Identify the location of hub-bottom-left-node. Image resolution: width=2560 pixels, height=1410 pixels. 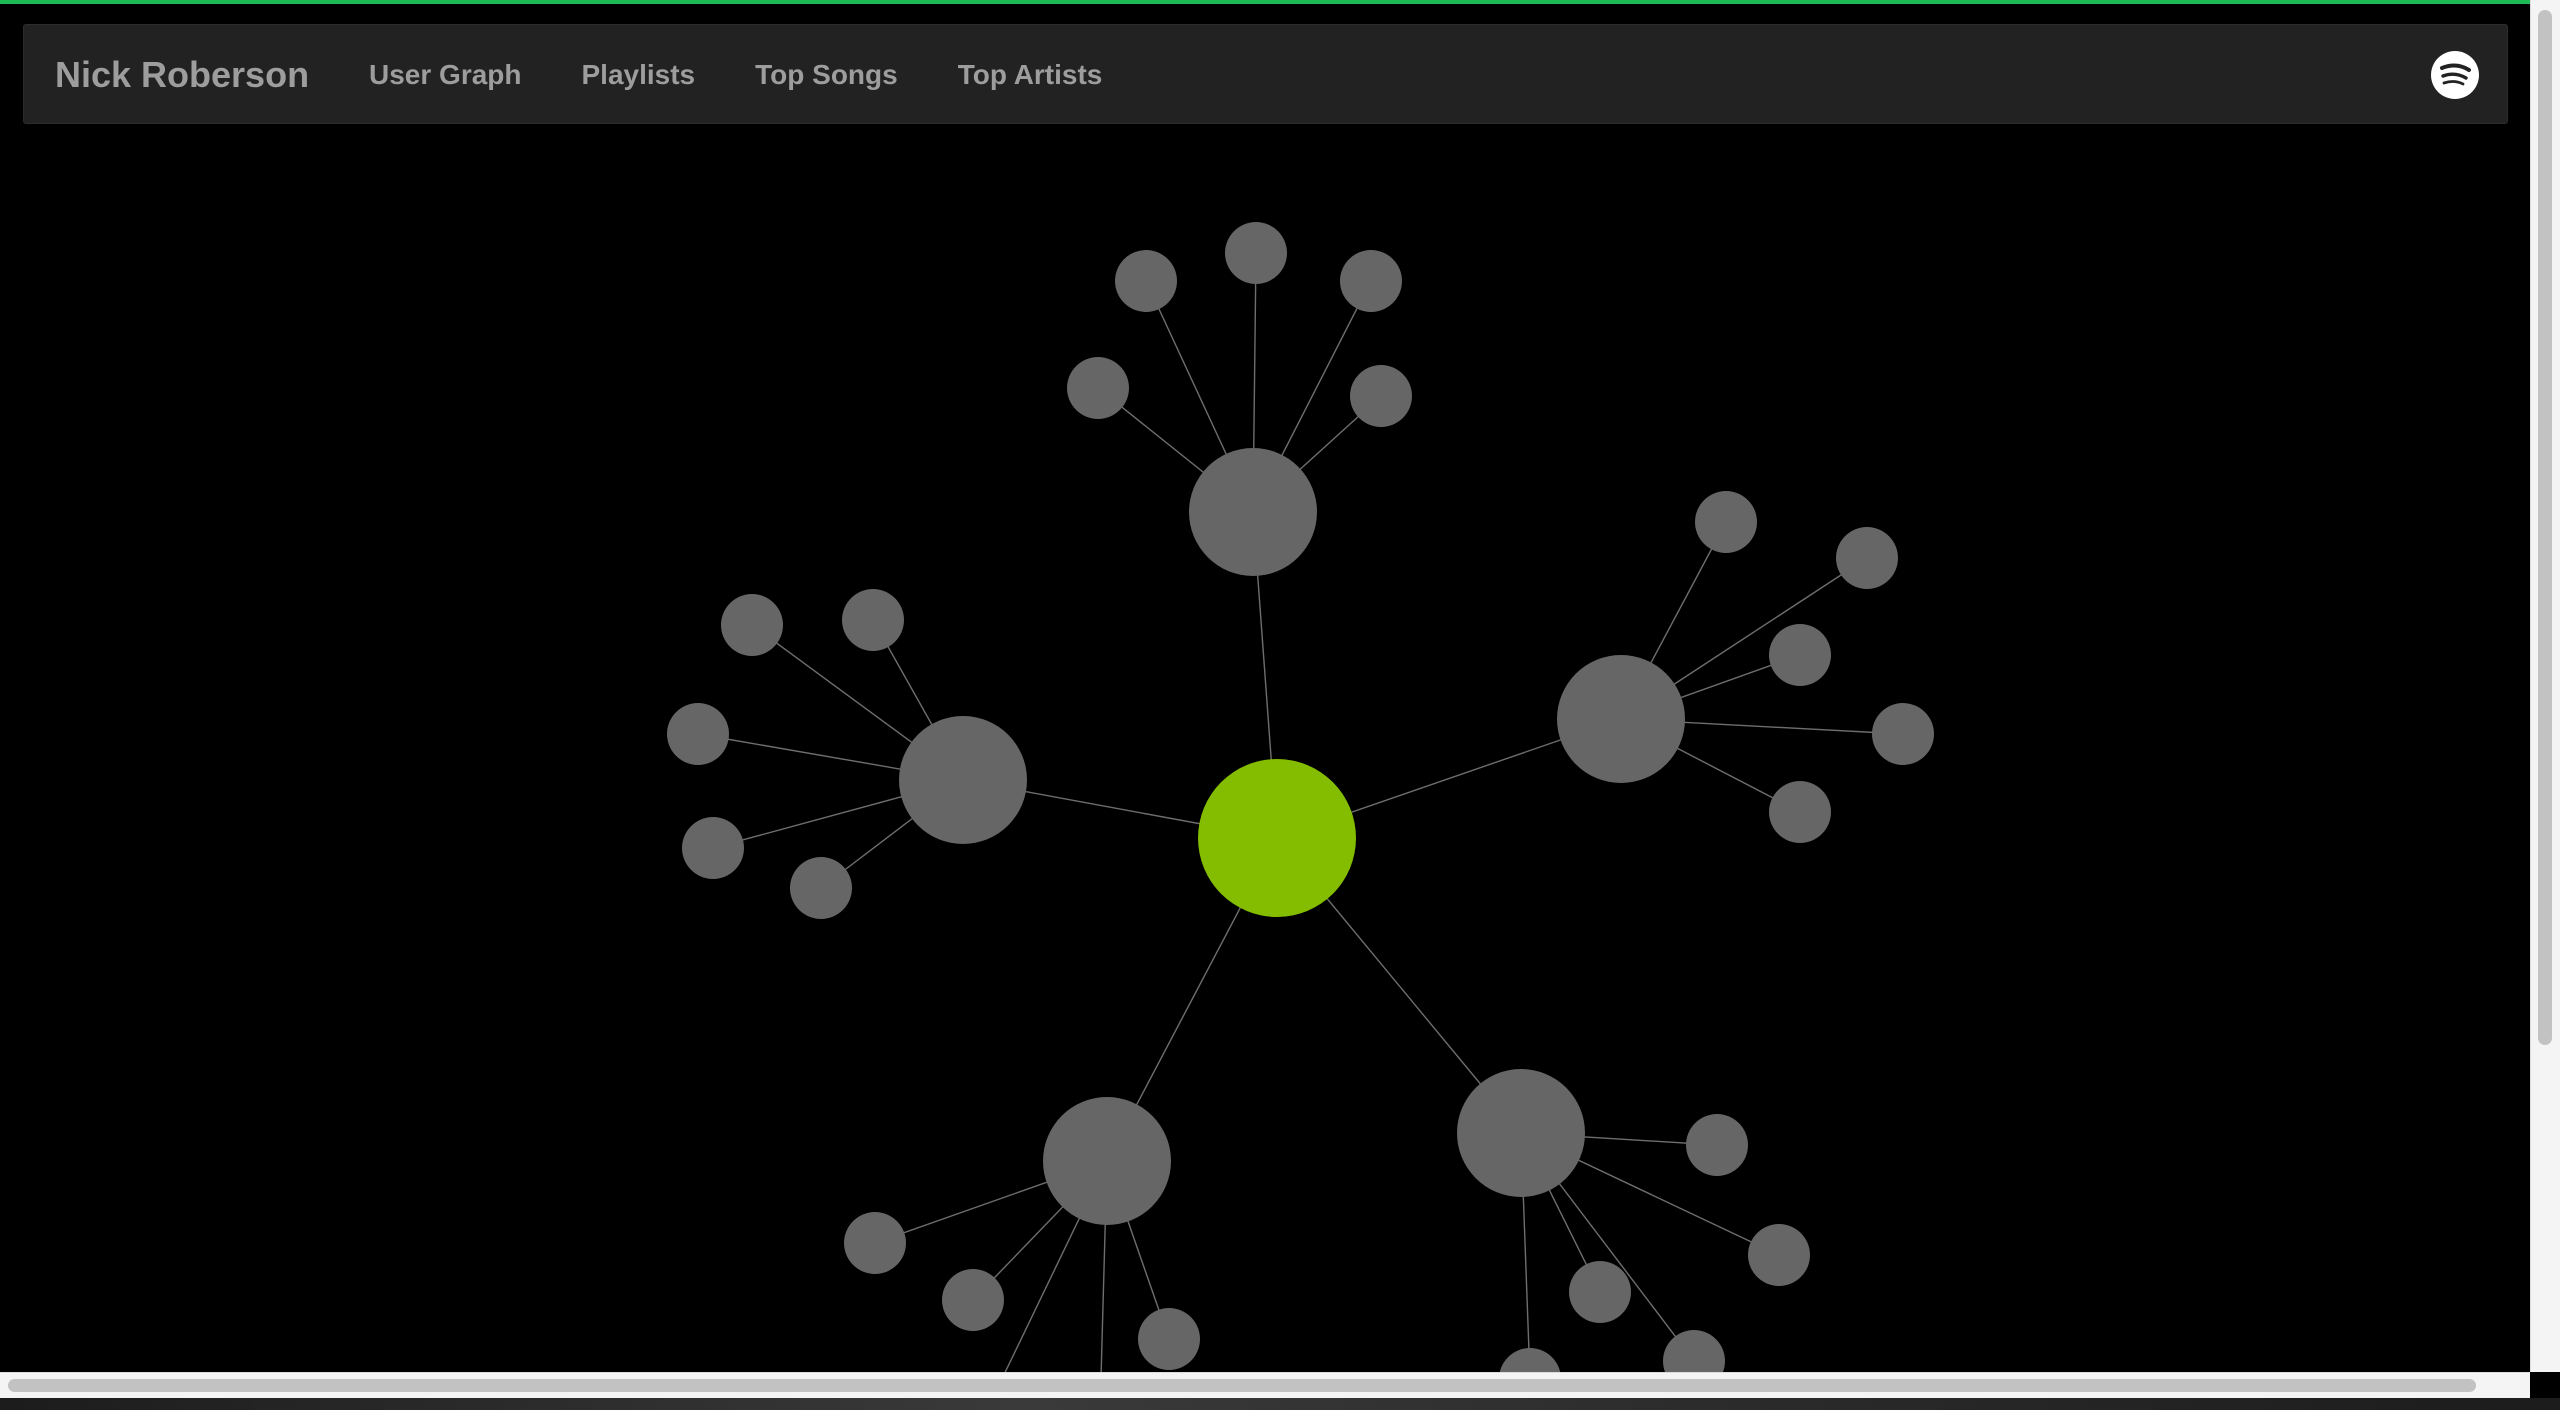
(1107, 1161).